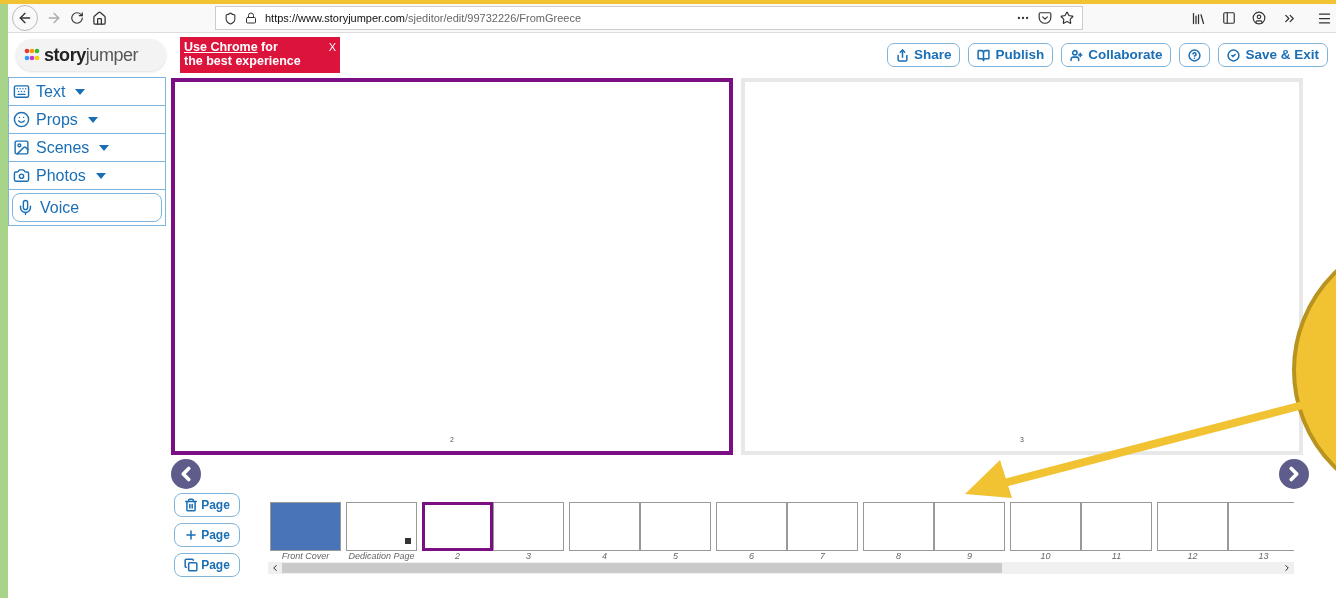 This screenshot has width=1336, height=598. Describe the element at coordinates (675, 556) in the screenshot. I see `thumbnail-label: 5` at that location.